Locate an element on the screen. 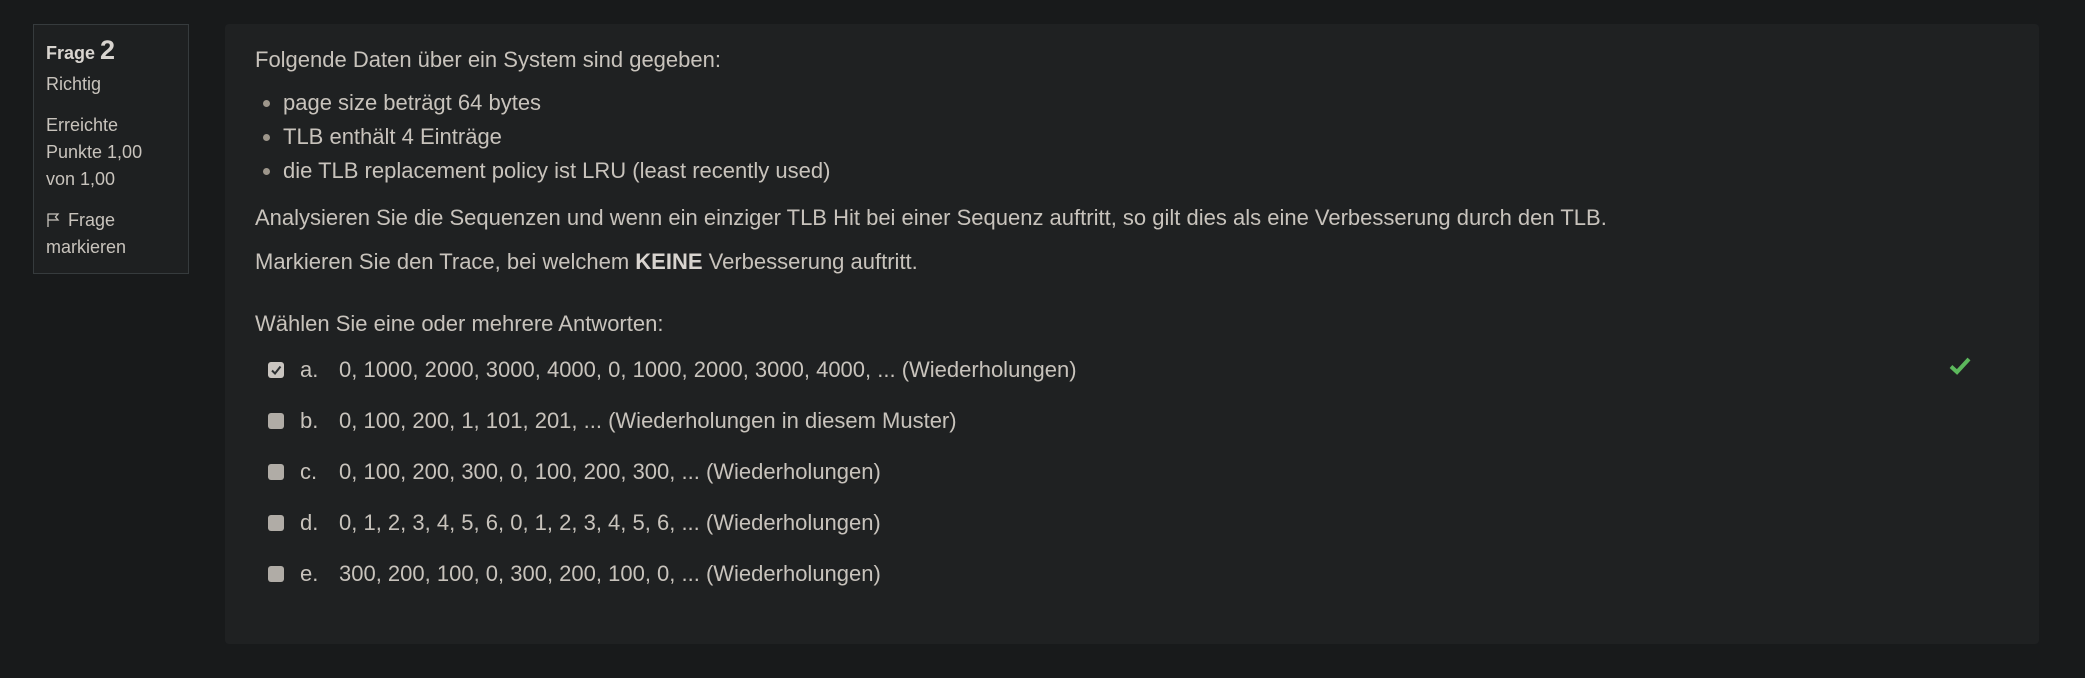  answer-letter: b. is located at coordinates (309, 420).